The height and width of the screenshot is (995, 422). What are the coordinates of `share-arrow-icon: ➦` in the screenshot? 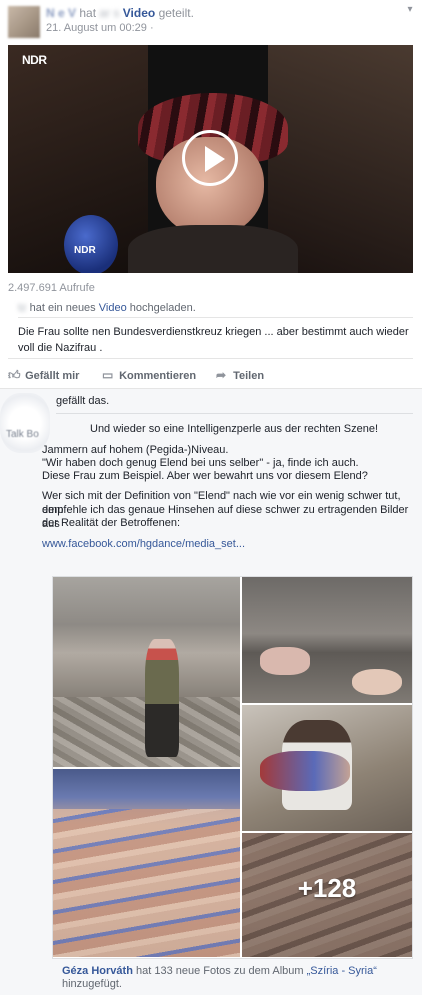 It's located at (221, 375).